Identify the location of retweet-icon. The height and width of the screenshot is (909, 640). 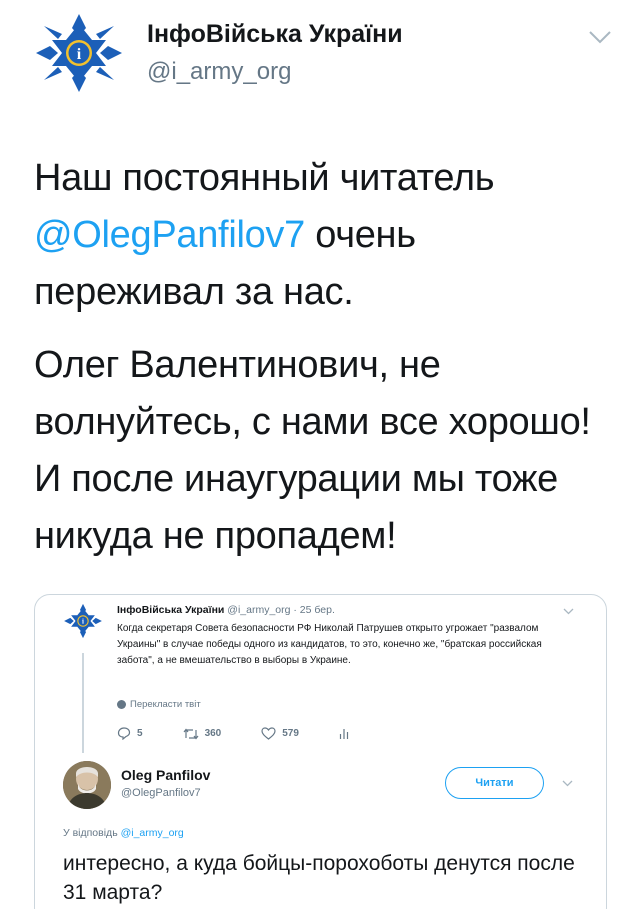
(191, 733).